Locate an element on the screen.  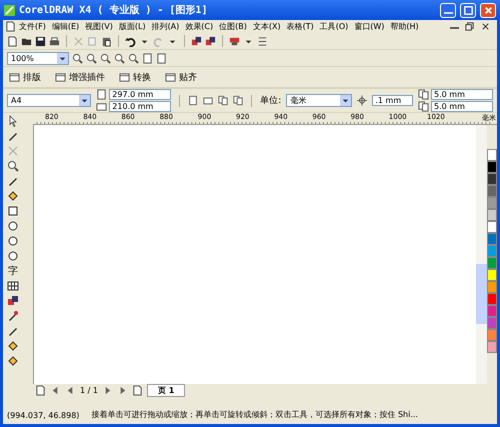
page-tab: 页 1 is located at coordinates (166, 390).